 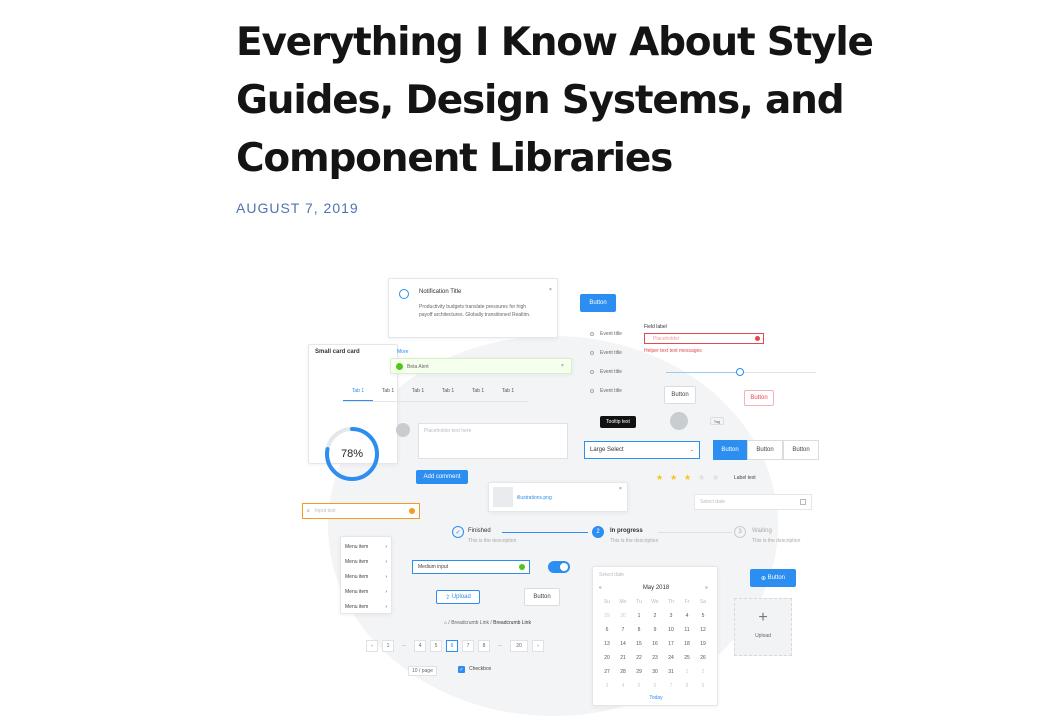 I want to click on calendar-date: 16, so click(x=655, y=644).